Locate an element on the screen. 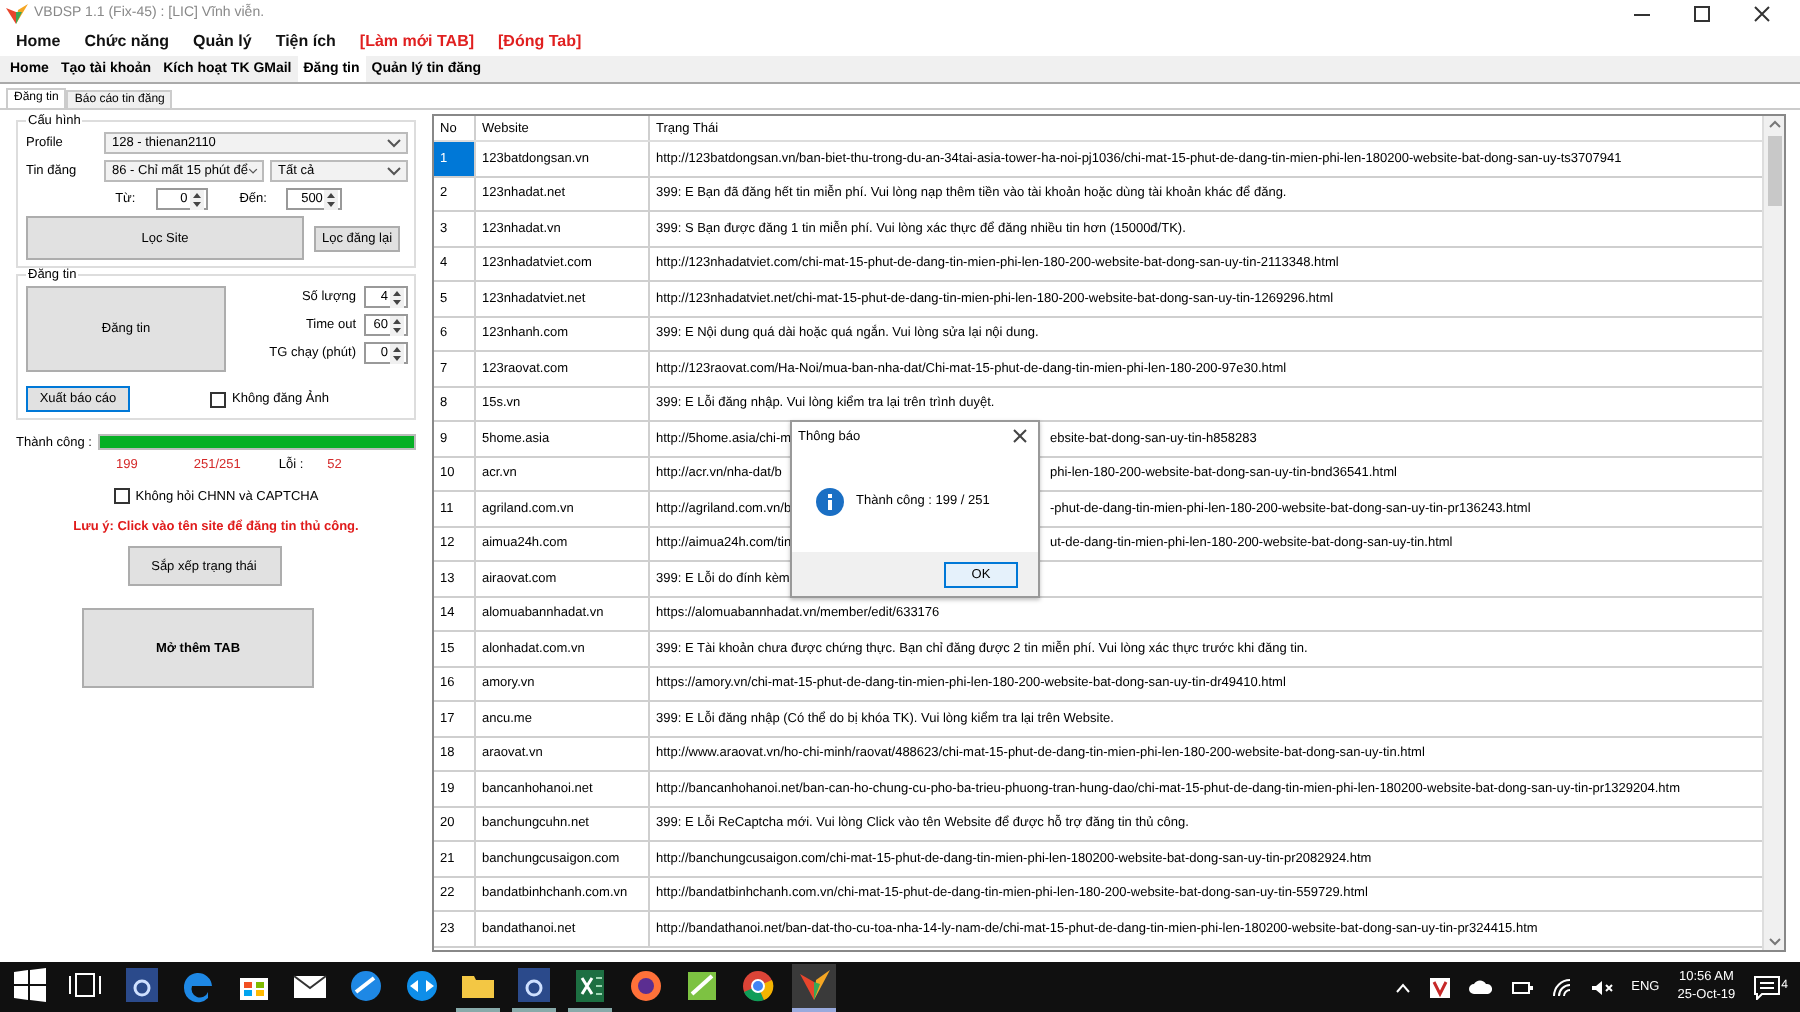 Image resolution: width=1800 pixels, height=1012 pixels. menu-item: Home is located at coordinates (38, 41).